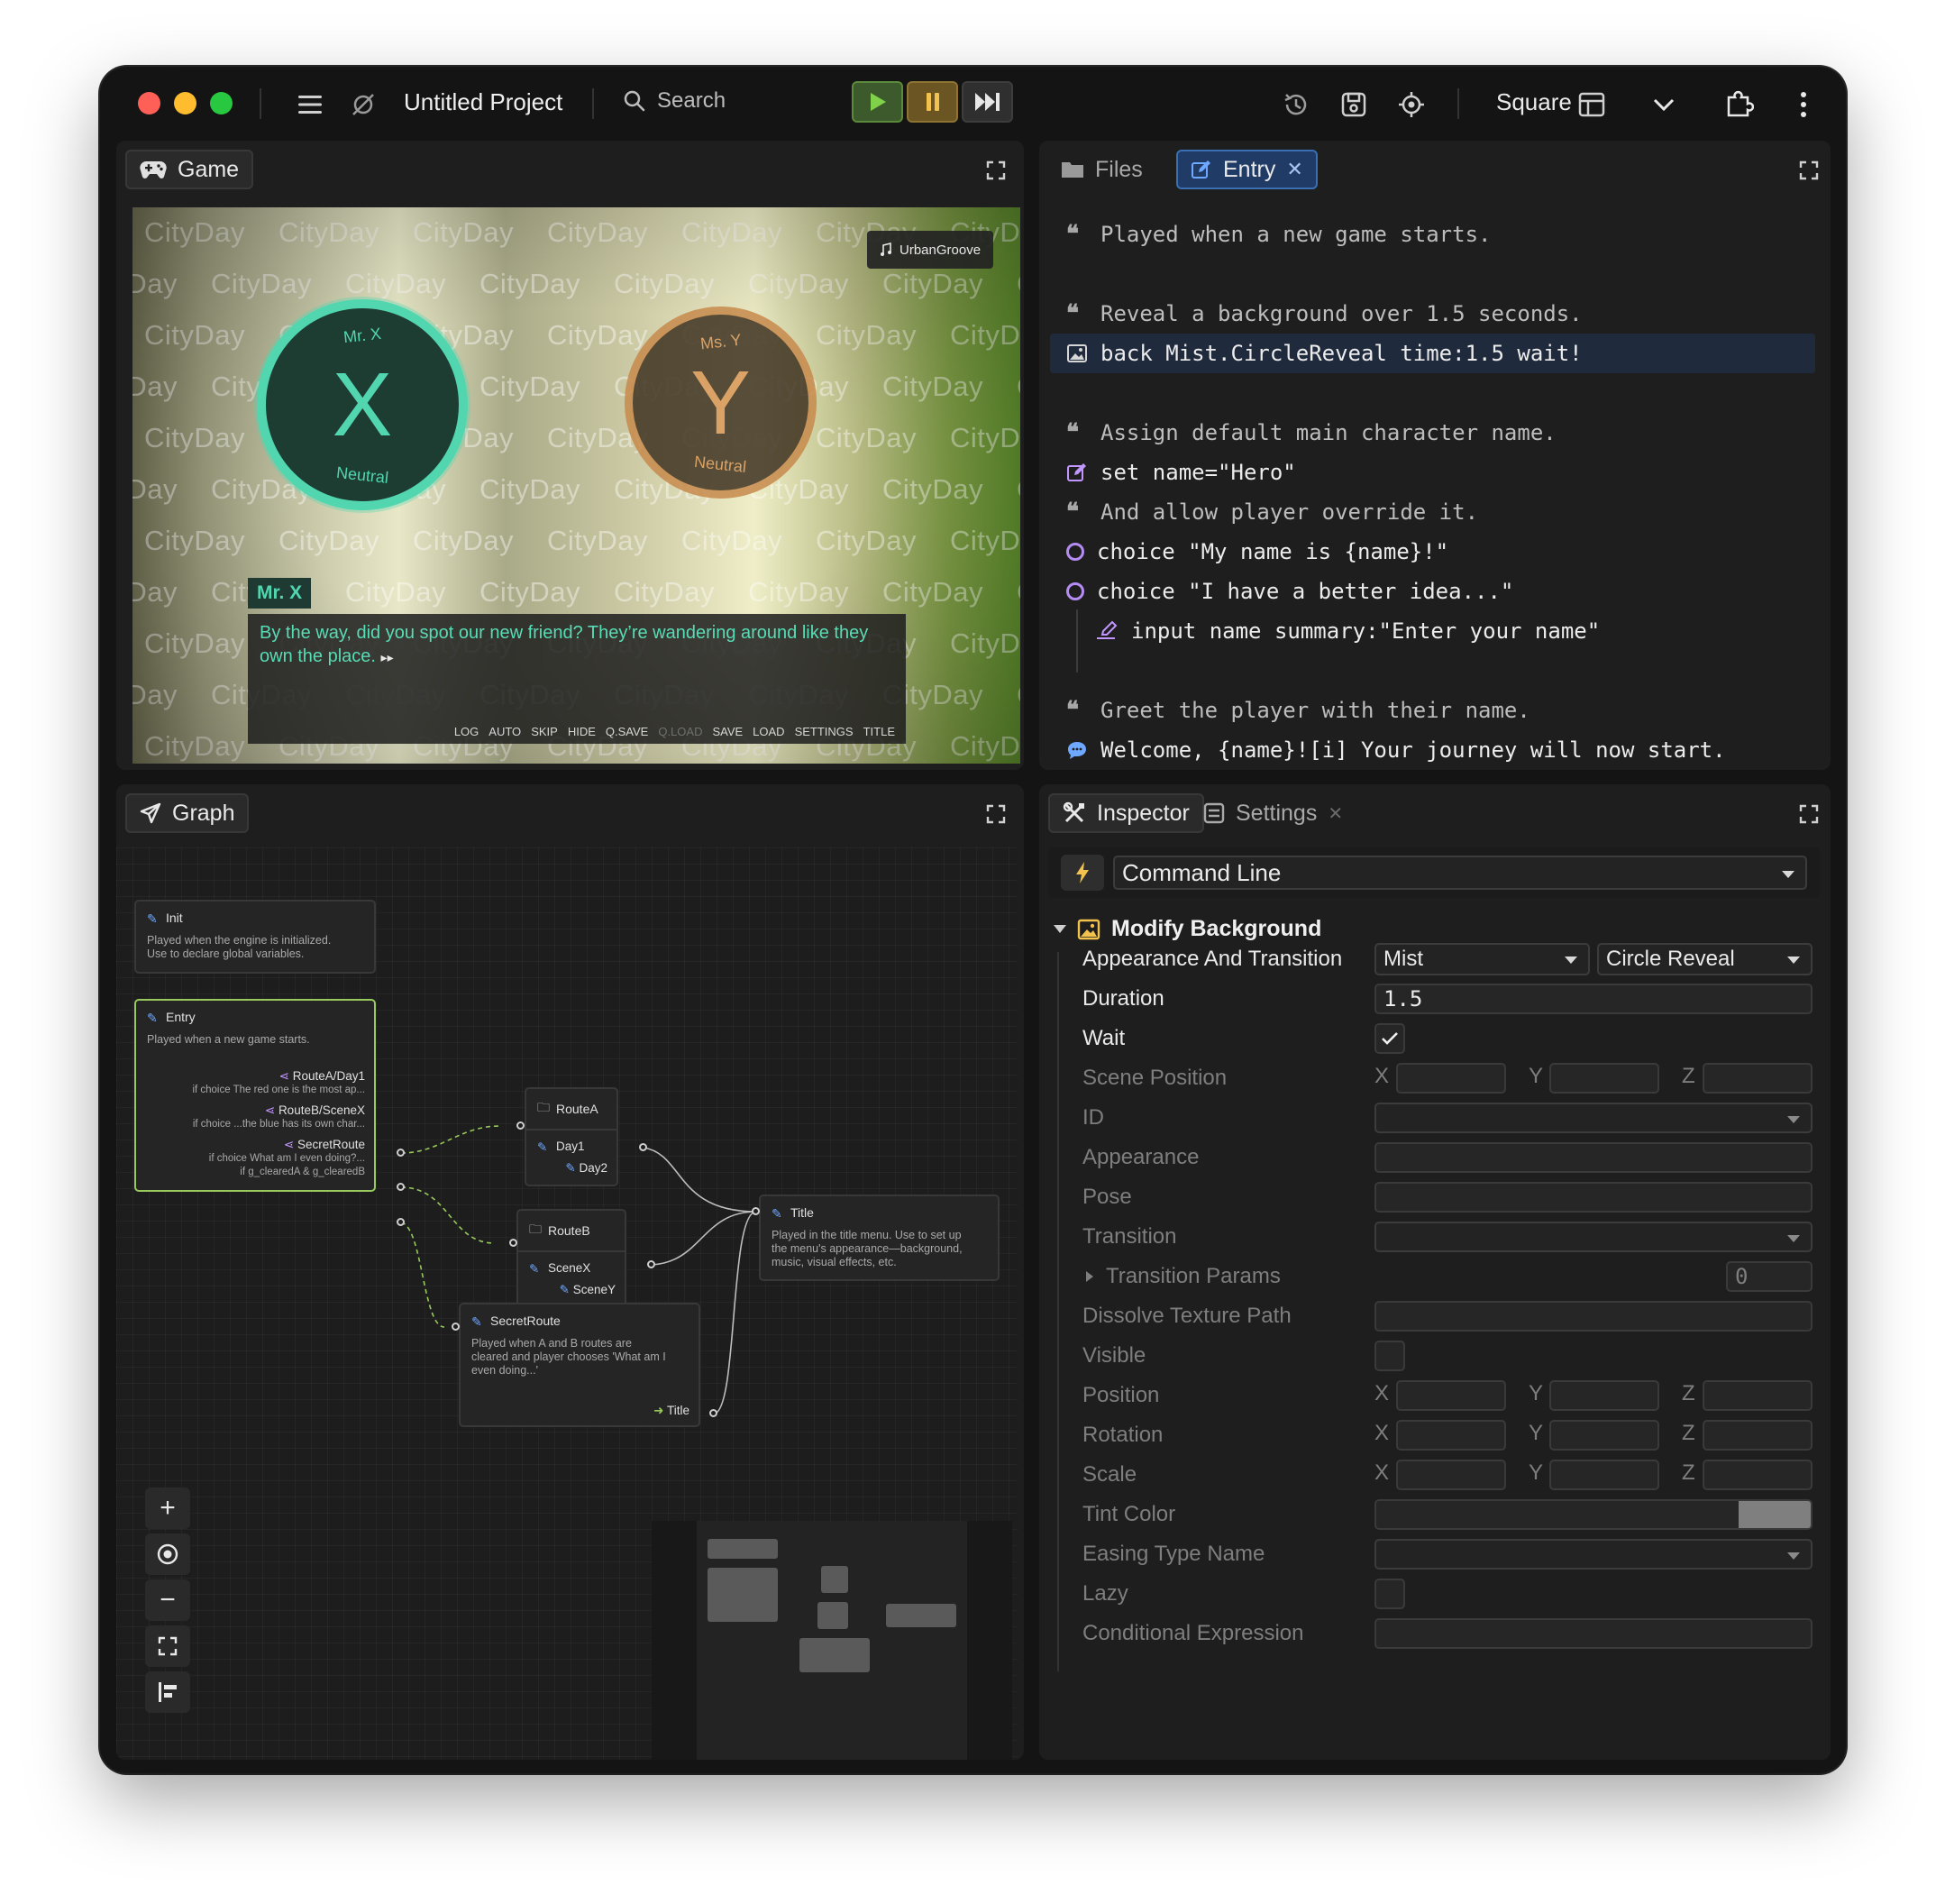 The height and width of the screenshot is (1904, 1945). I want to click on script-line: ❝ And allow player override it., so click(1272, 512).